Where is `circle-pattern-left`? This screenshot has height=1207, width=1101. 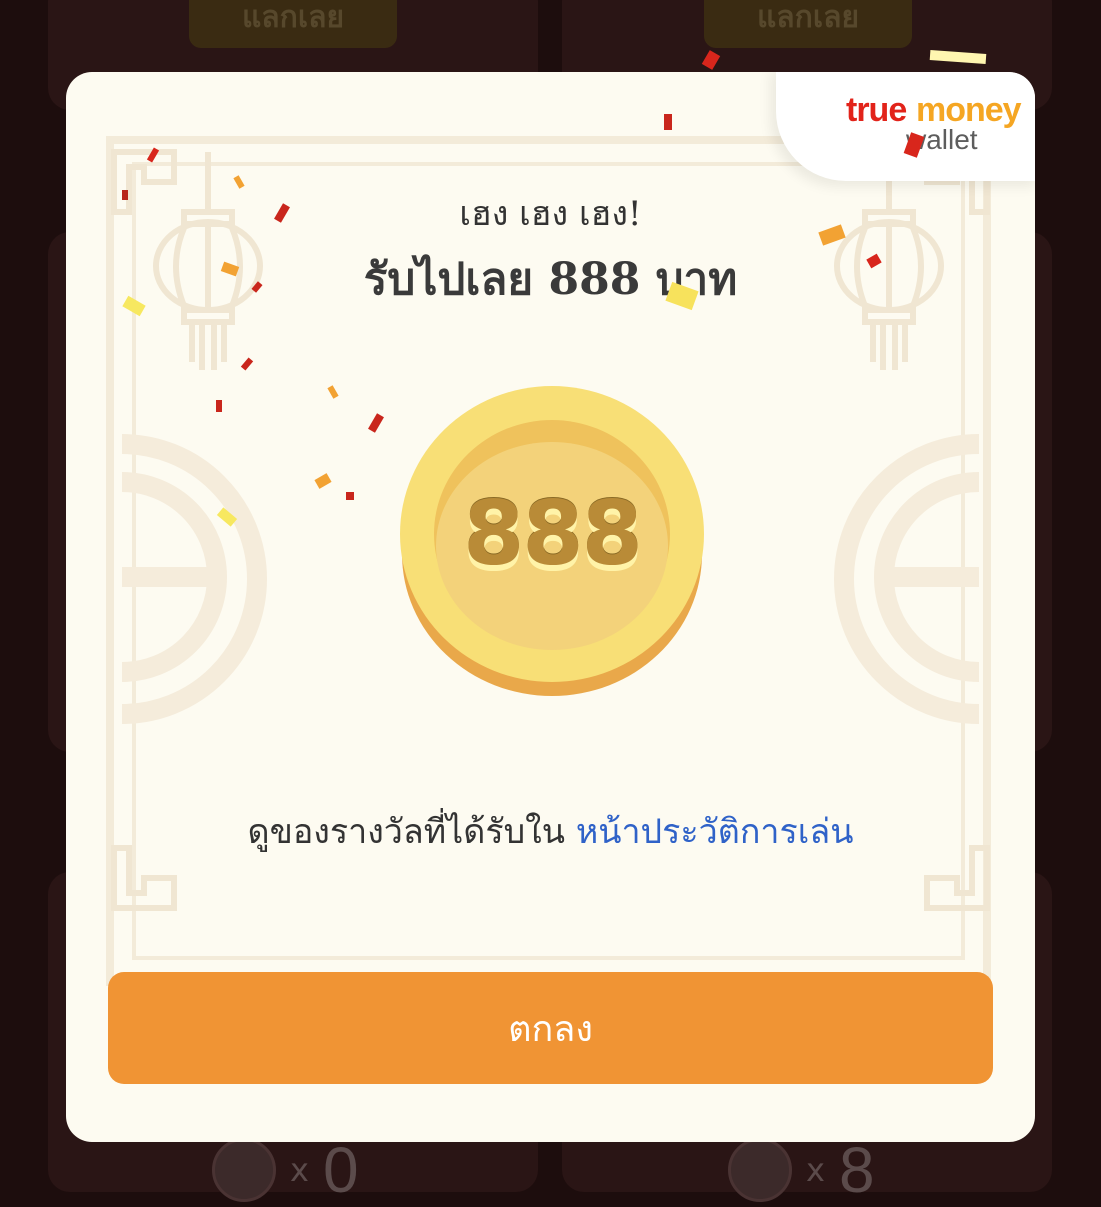 circle-pattern-left is located at coordinates (194, 579).